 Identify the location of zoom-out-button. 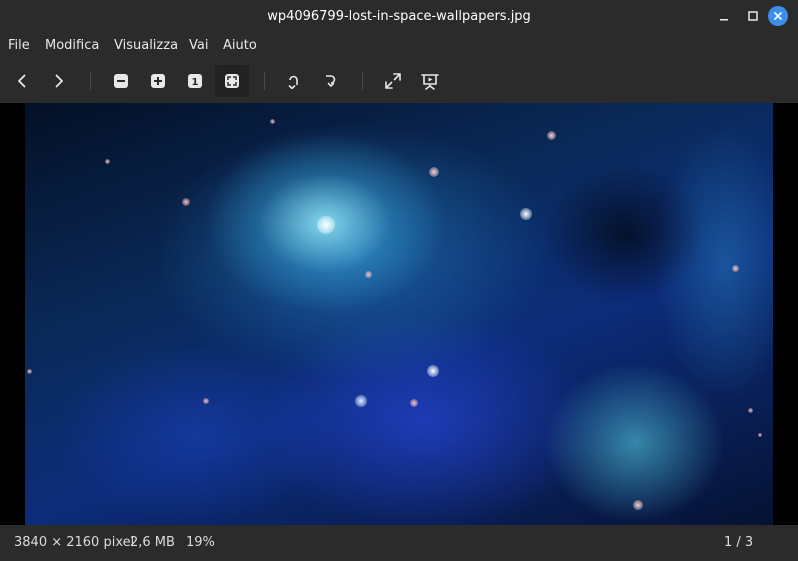
(121, 81).